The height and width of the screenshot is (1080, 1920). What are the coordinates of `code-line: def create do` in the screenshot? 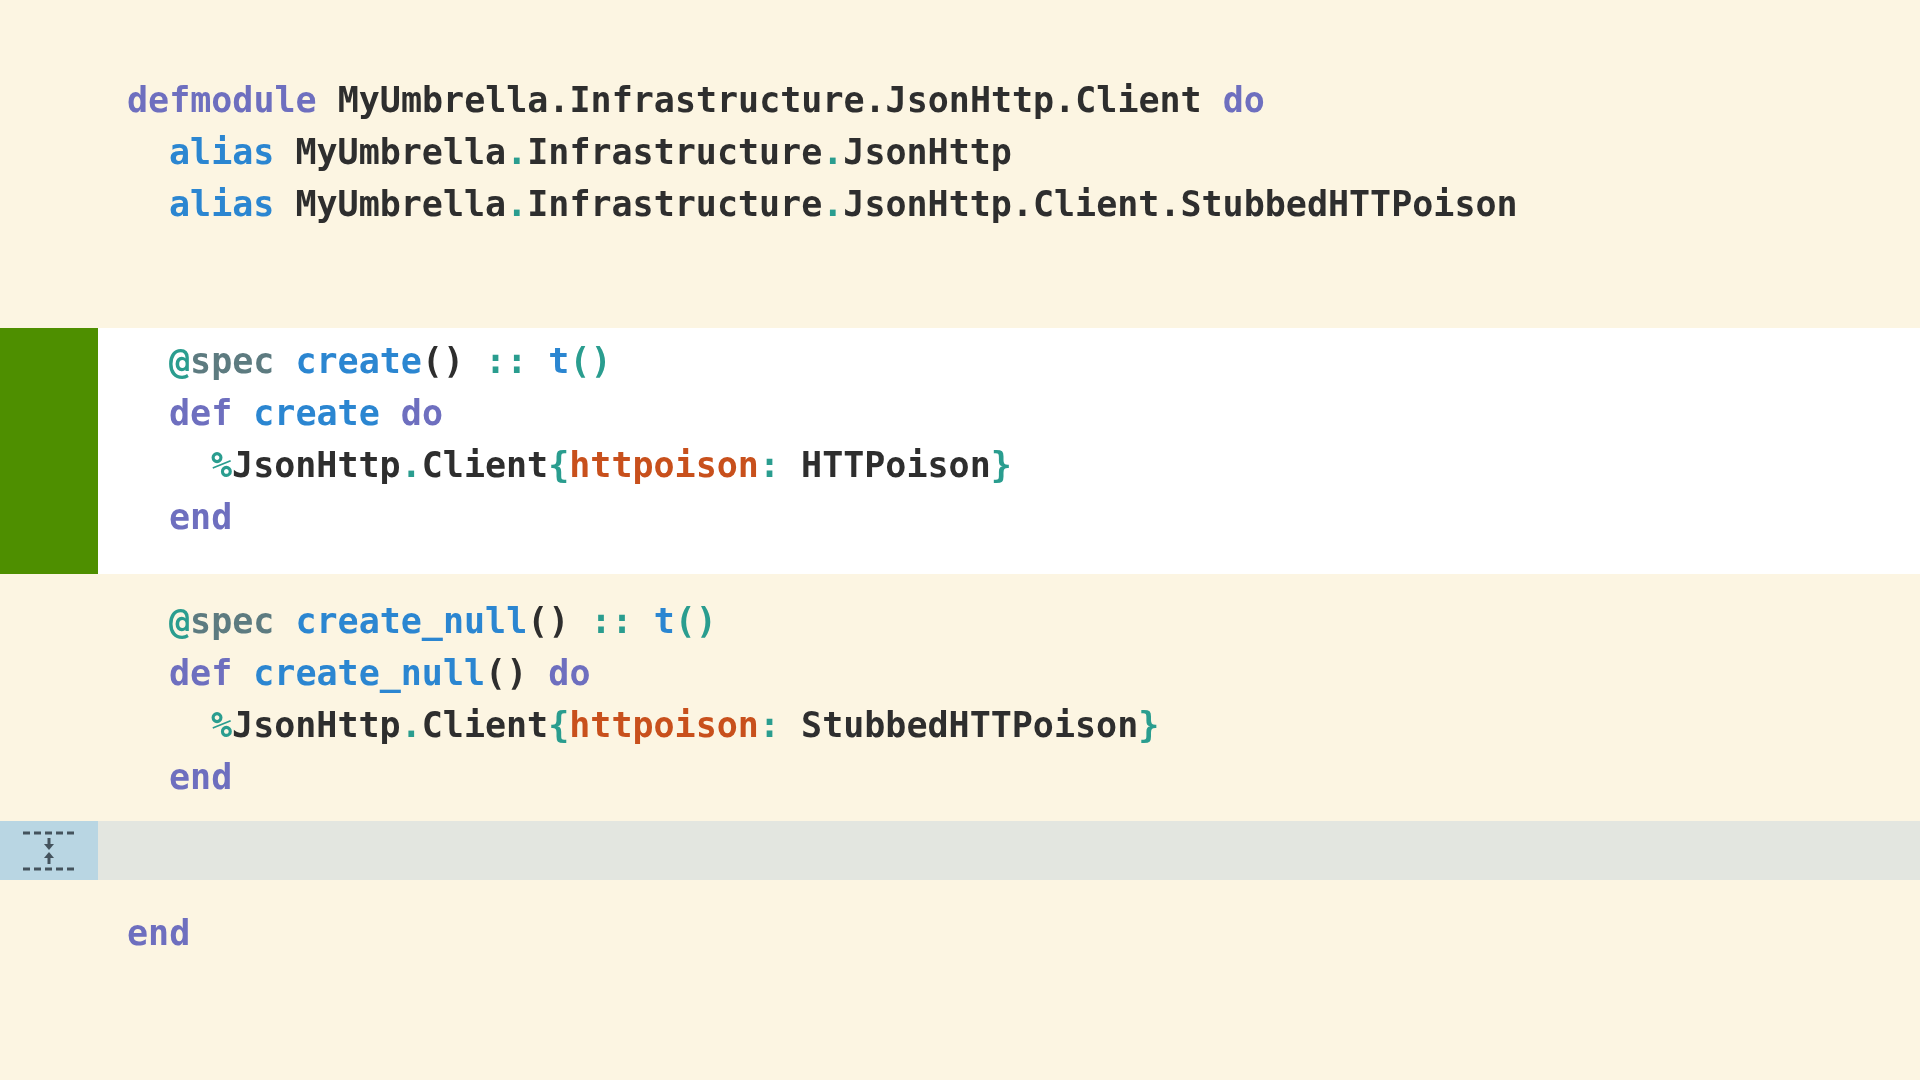 It's located at (306, 413).